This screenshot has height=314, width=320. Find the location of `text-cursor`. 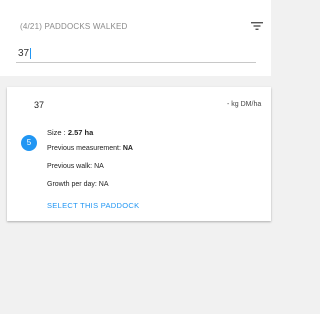

text-cursor is located at coordinates (30, 53).